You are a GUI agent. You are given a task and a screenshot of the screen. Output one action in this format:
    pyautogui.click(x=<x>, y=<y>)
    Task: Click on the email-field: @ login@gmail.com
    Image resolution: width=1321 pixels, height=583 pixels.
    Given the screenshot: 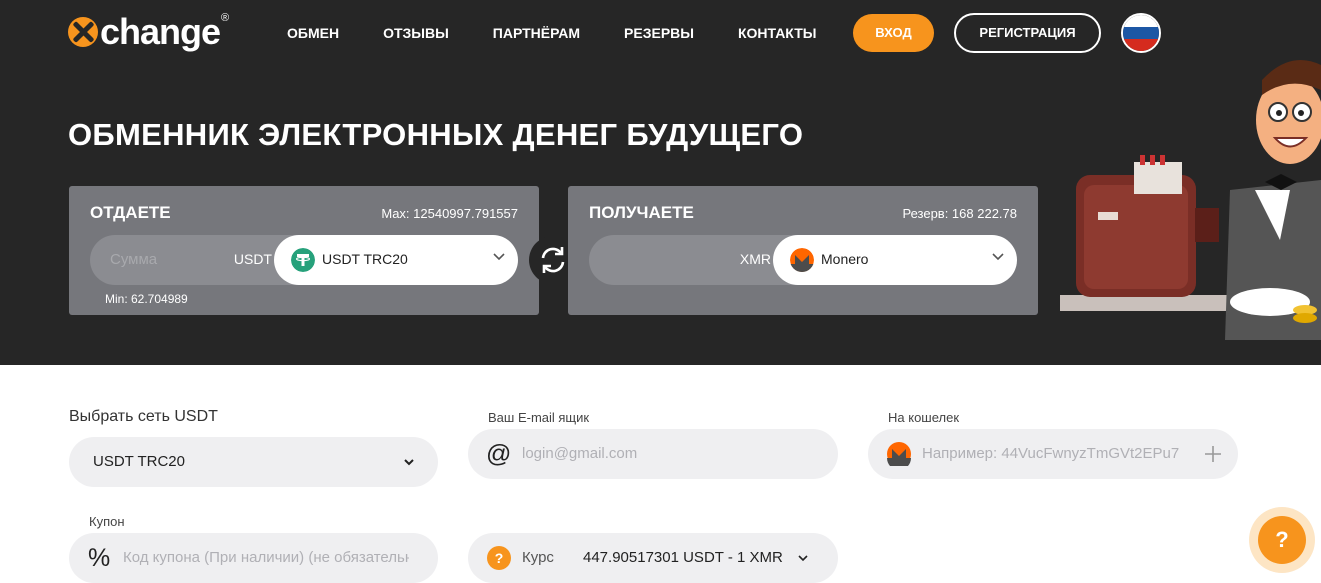 What is the action you would take?
    pyautogui.click(x=653, y=454)
    